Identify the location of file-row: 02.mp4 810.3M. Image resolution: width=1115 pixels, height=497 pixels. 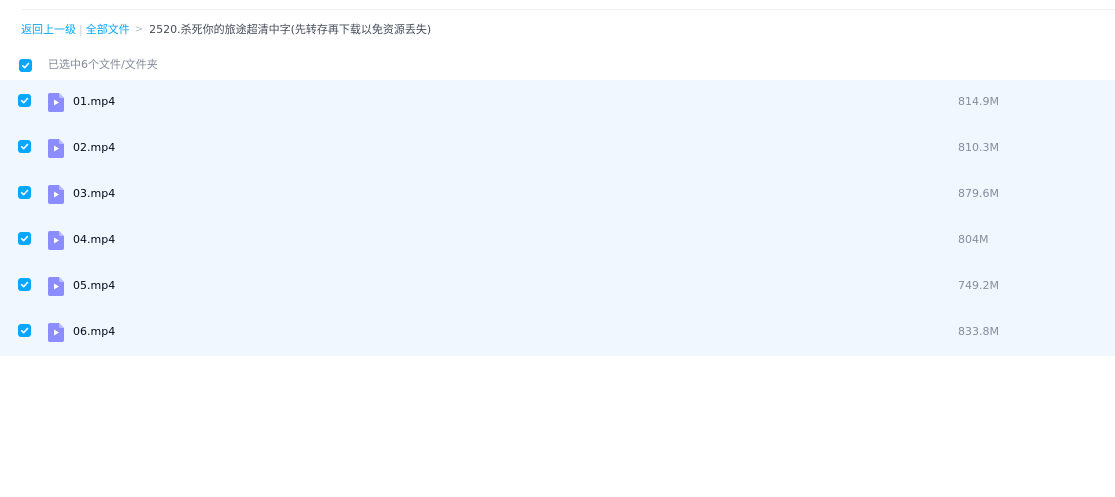
(557, 149).